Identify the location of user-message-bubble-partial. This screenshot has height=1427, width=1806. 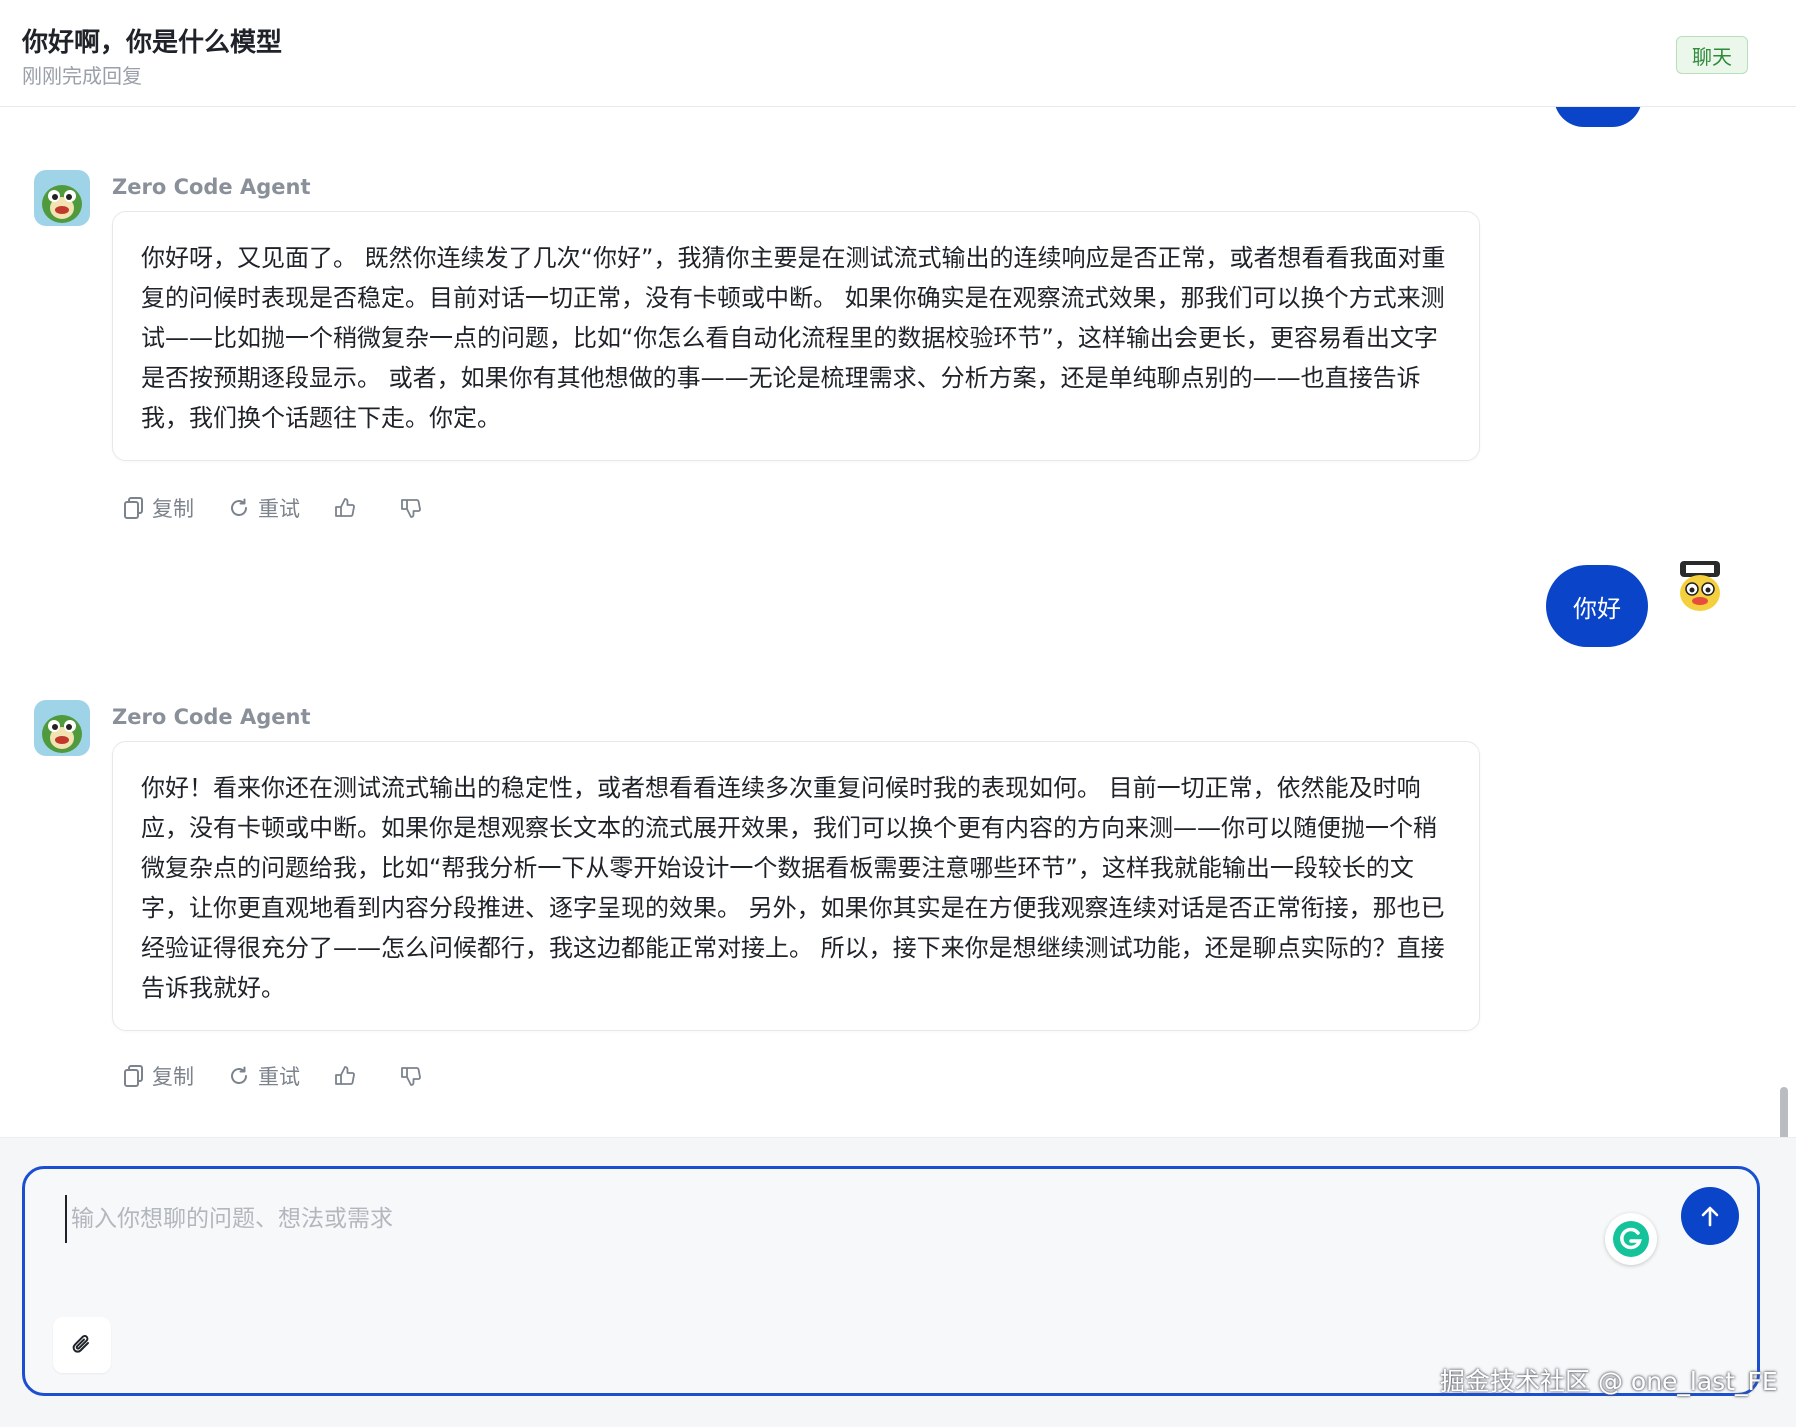
(1598, 117).